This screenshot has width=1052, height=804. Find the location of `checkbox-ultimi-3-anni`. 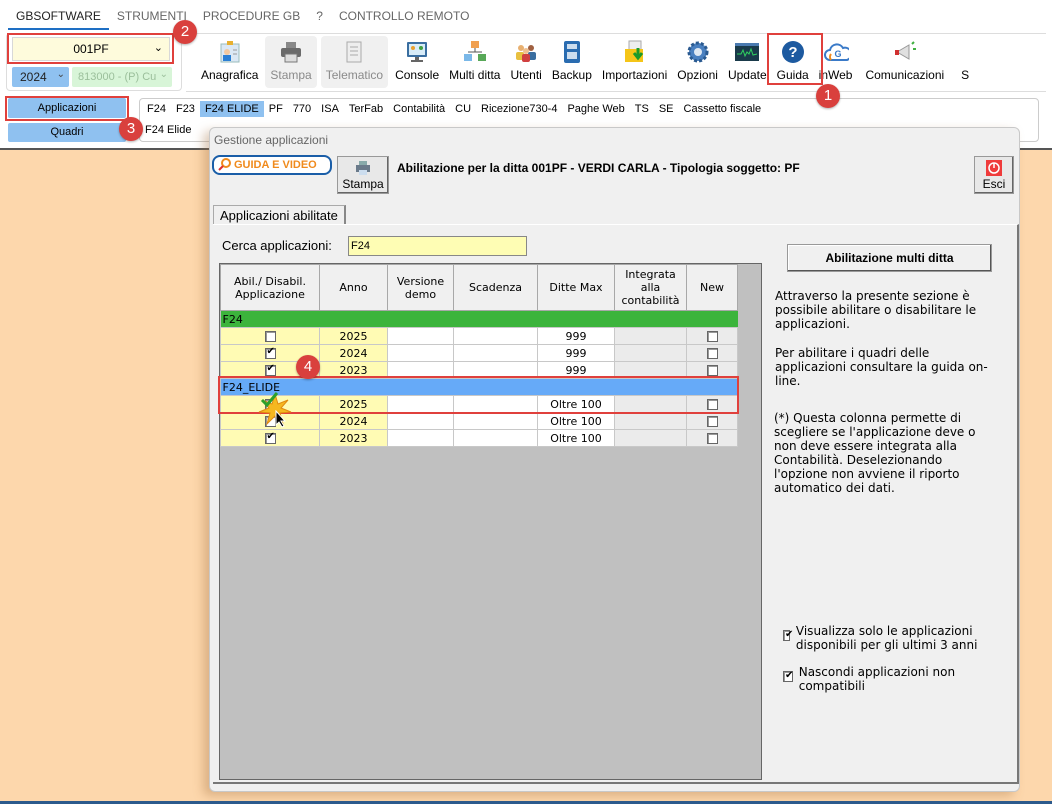

checkbox-ultimi-3-anni is located at coordinates (788, 635).